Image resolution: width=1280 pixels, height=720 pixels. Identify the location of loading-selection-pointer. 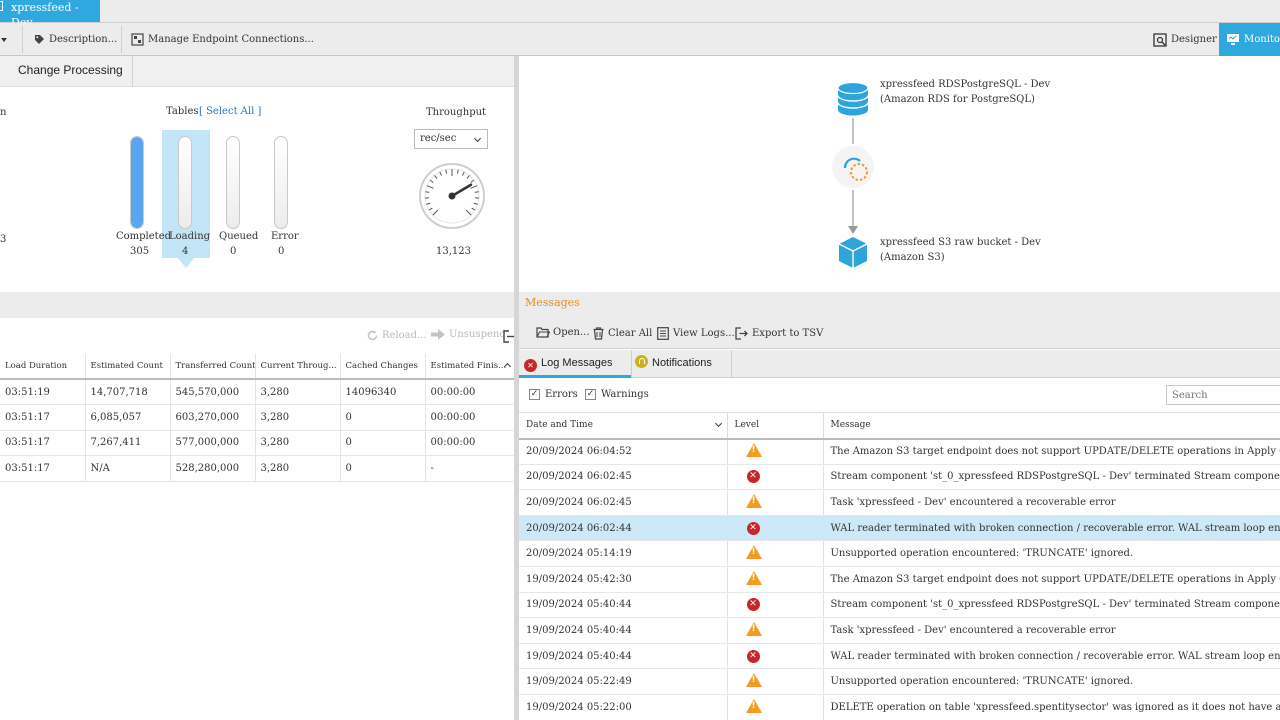
(186, 263).